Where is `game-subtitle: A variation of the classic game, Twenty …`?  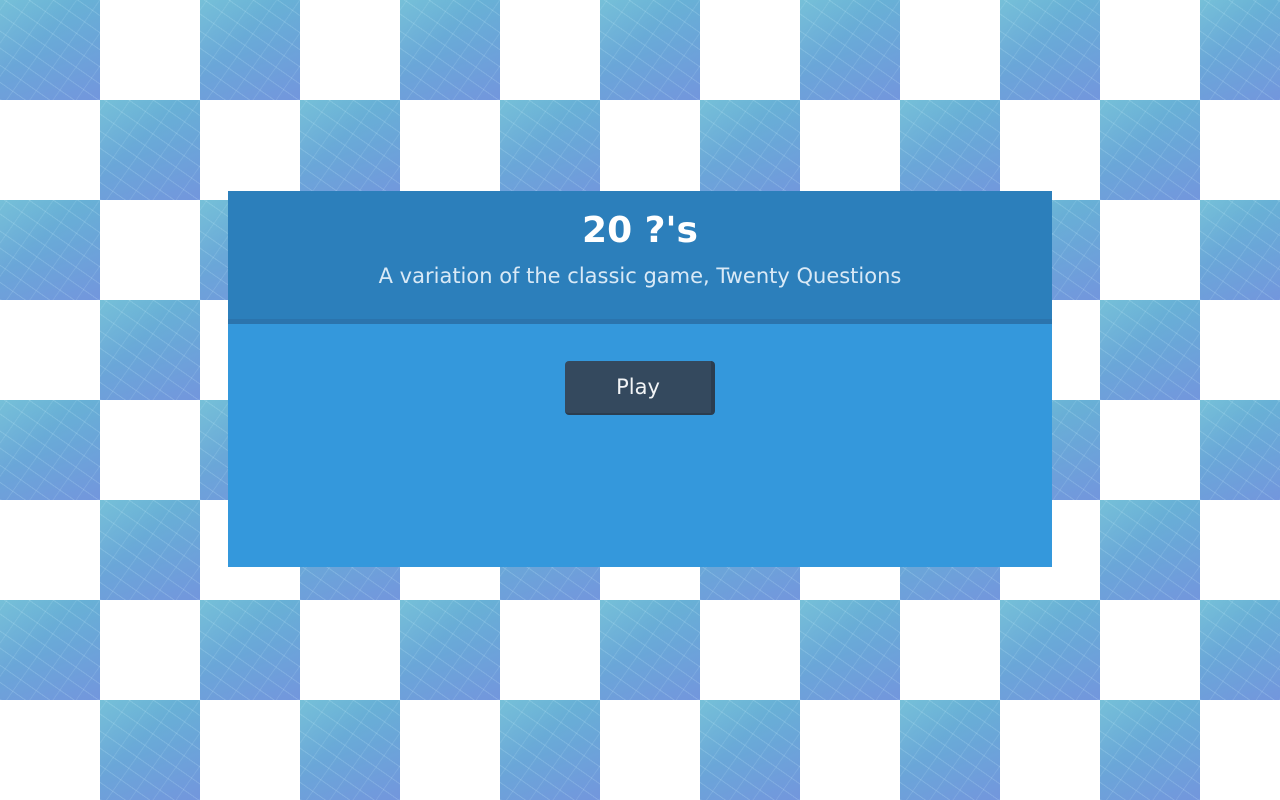 game-subtitle: A variation of the classic game, Twenty … is located at coordinates (640, 276).